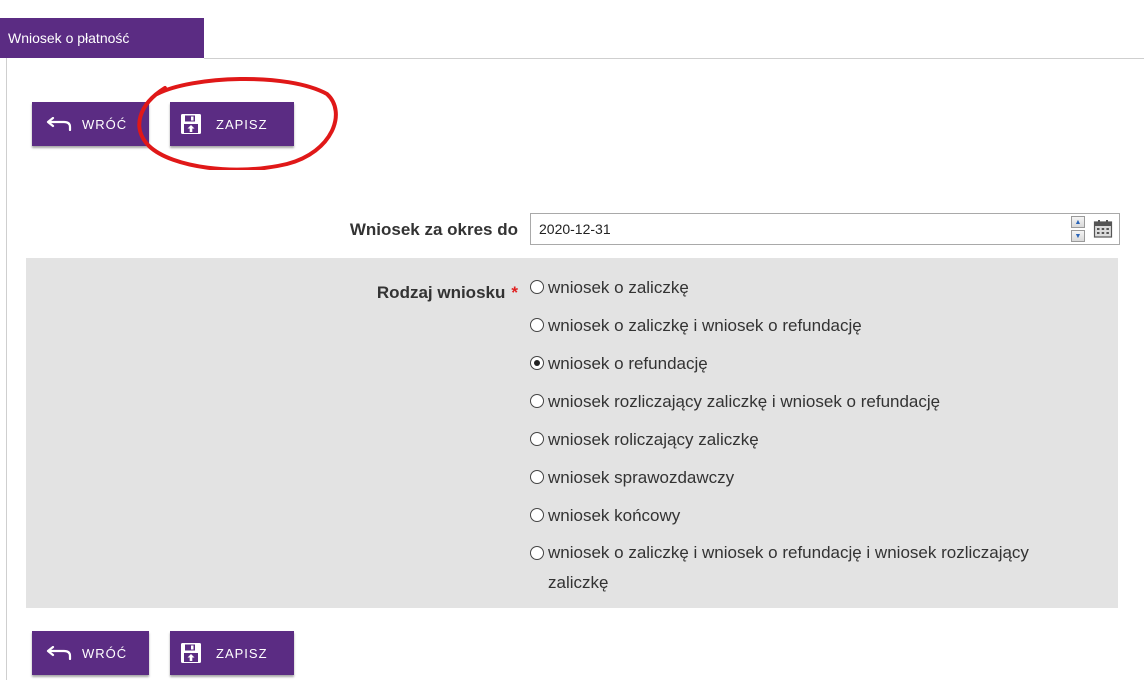  I want to click on tab-label: Wniosek o płatność, so click(69, 38).